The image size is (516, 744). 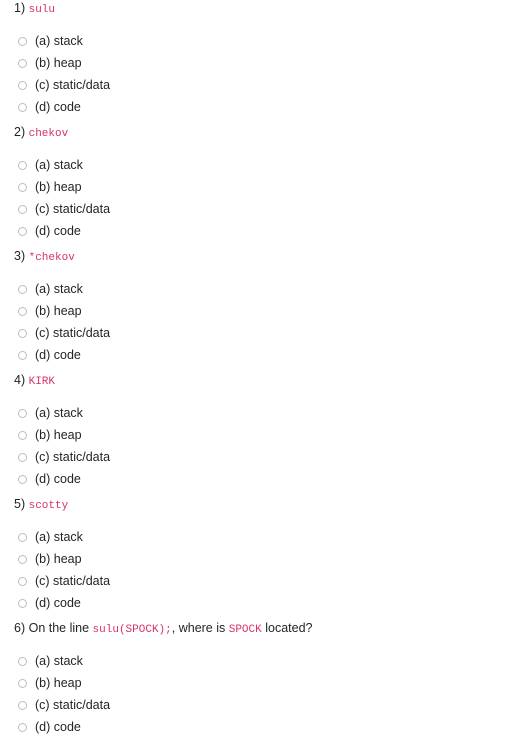 What do you see at coordinates (258, 381) in the screenshot?
I see `question-prompt: 4) KIRK` at bounding box center [258, 381].